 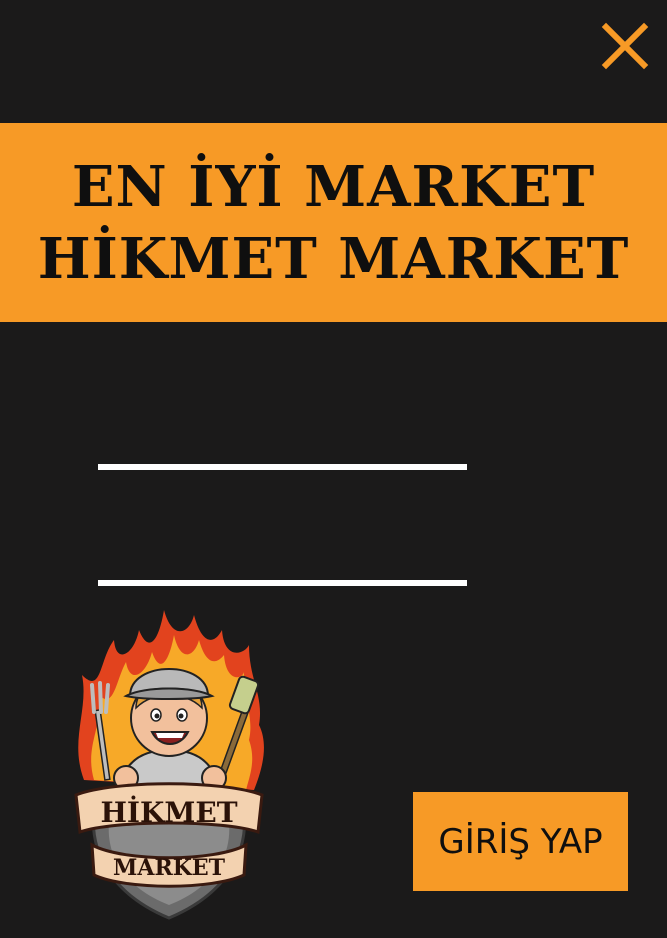 I want to click on banner-title-line-2: HİKMET MARKET, so click(x=333, y=258).